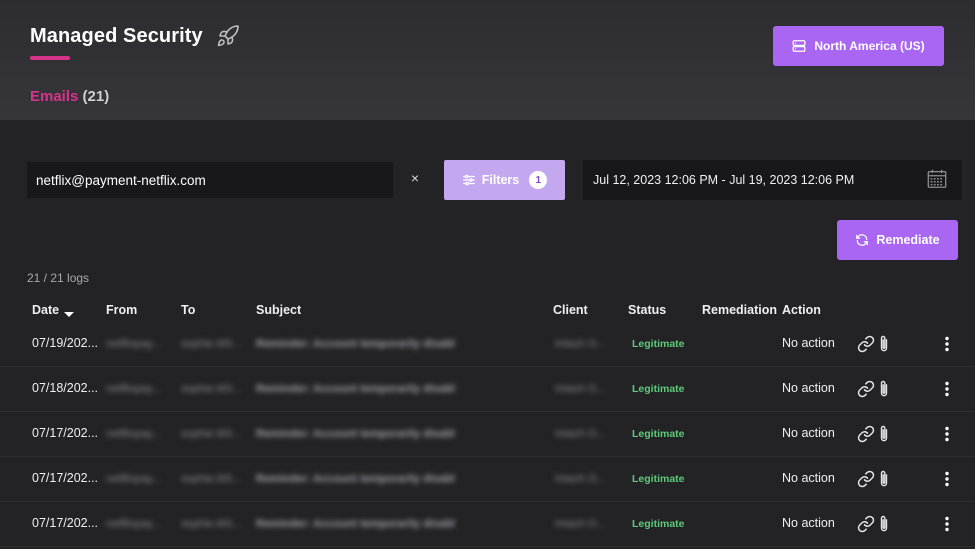  I want to click on emails-section-label: Emails (21), so click(69, 96).